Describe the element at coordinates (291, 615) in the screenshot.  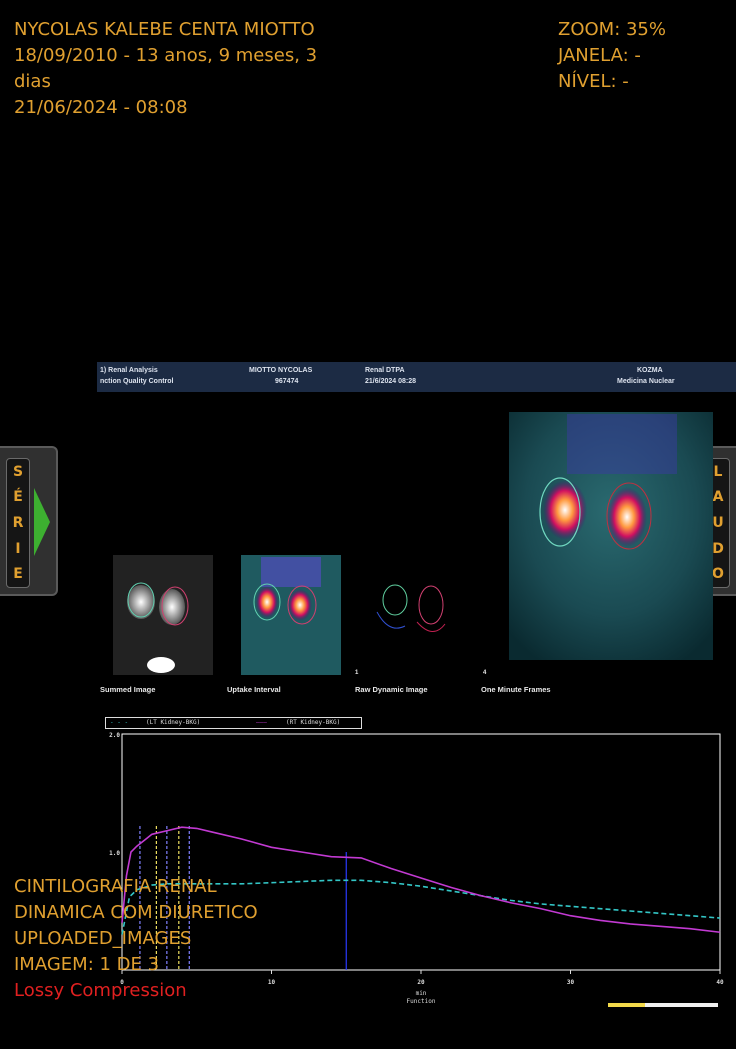
I see `uptake-interval-image` at that location.